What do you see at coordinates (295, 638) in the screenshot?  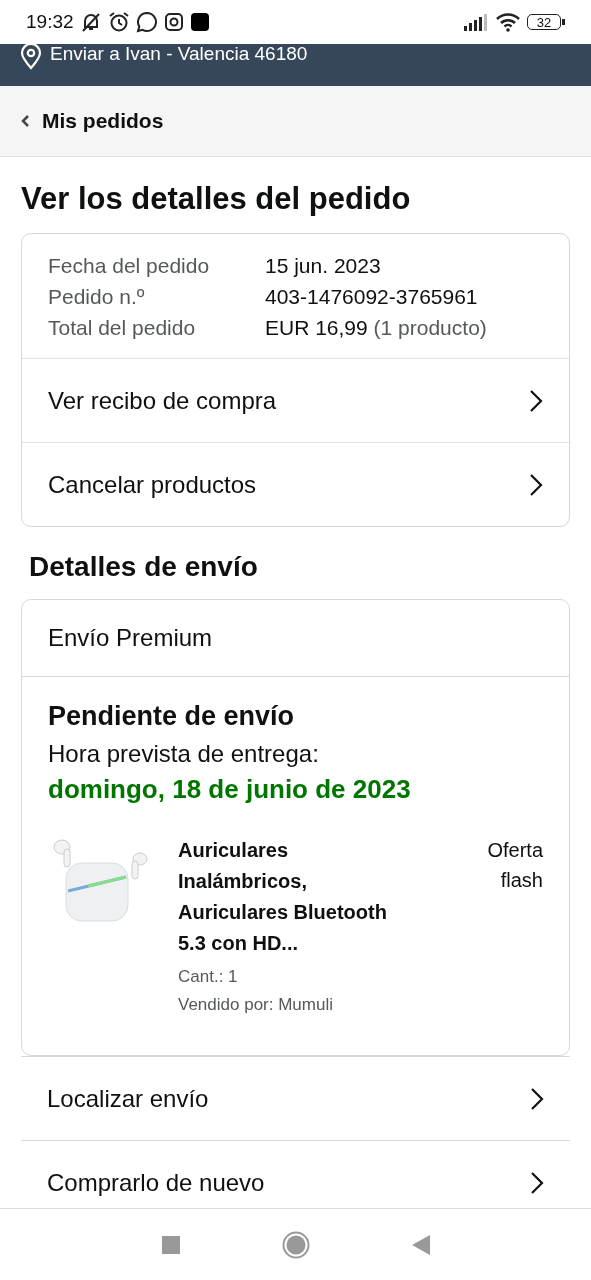 I see `shipping-service: Envío Premium` at bounding box center [295, 638].